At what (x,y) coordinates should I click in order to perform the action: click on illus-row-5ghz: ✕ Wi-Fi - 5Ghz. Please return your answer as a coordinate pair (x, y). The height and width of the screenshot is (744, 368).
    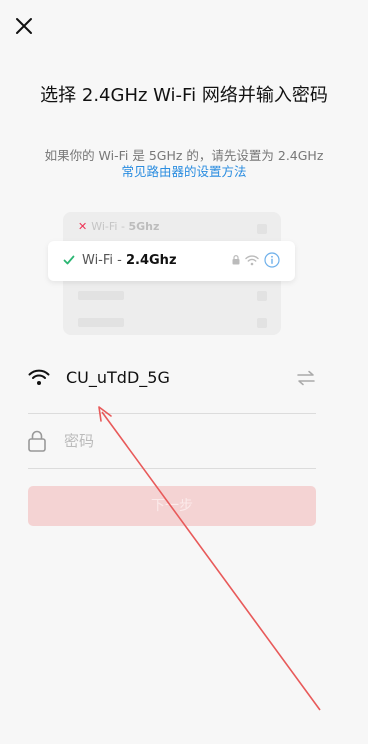
    Looking at the image, I should click on (119, 226).